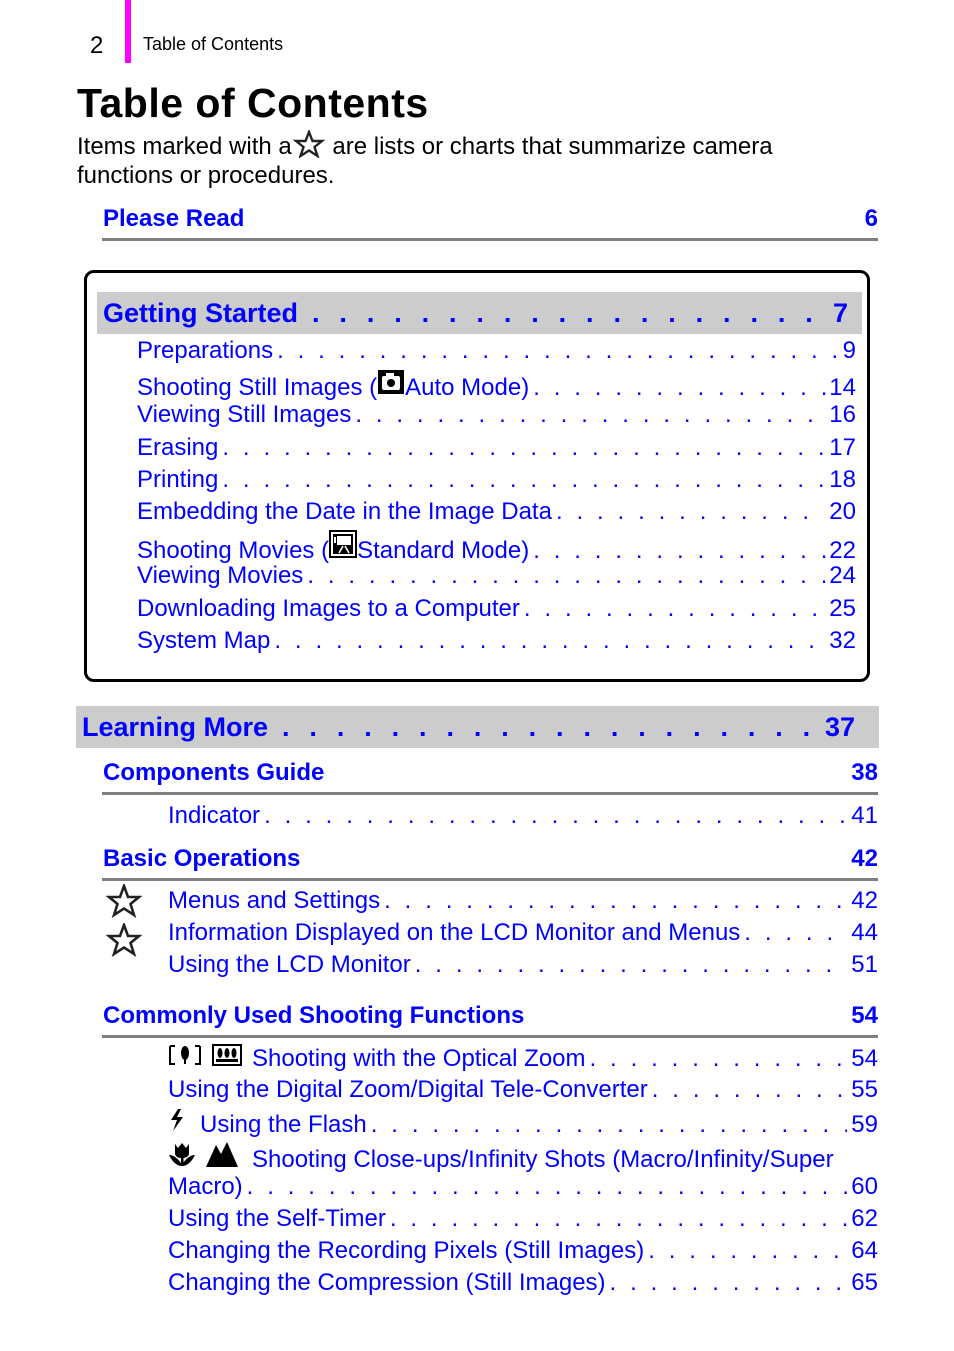 The image size is (954, 1351). Describe the element at coordinates (313, 1016) in the screenshot. I see `section-label: Commonly Used Shooting Functions` at that location.